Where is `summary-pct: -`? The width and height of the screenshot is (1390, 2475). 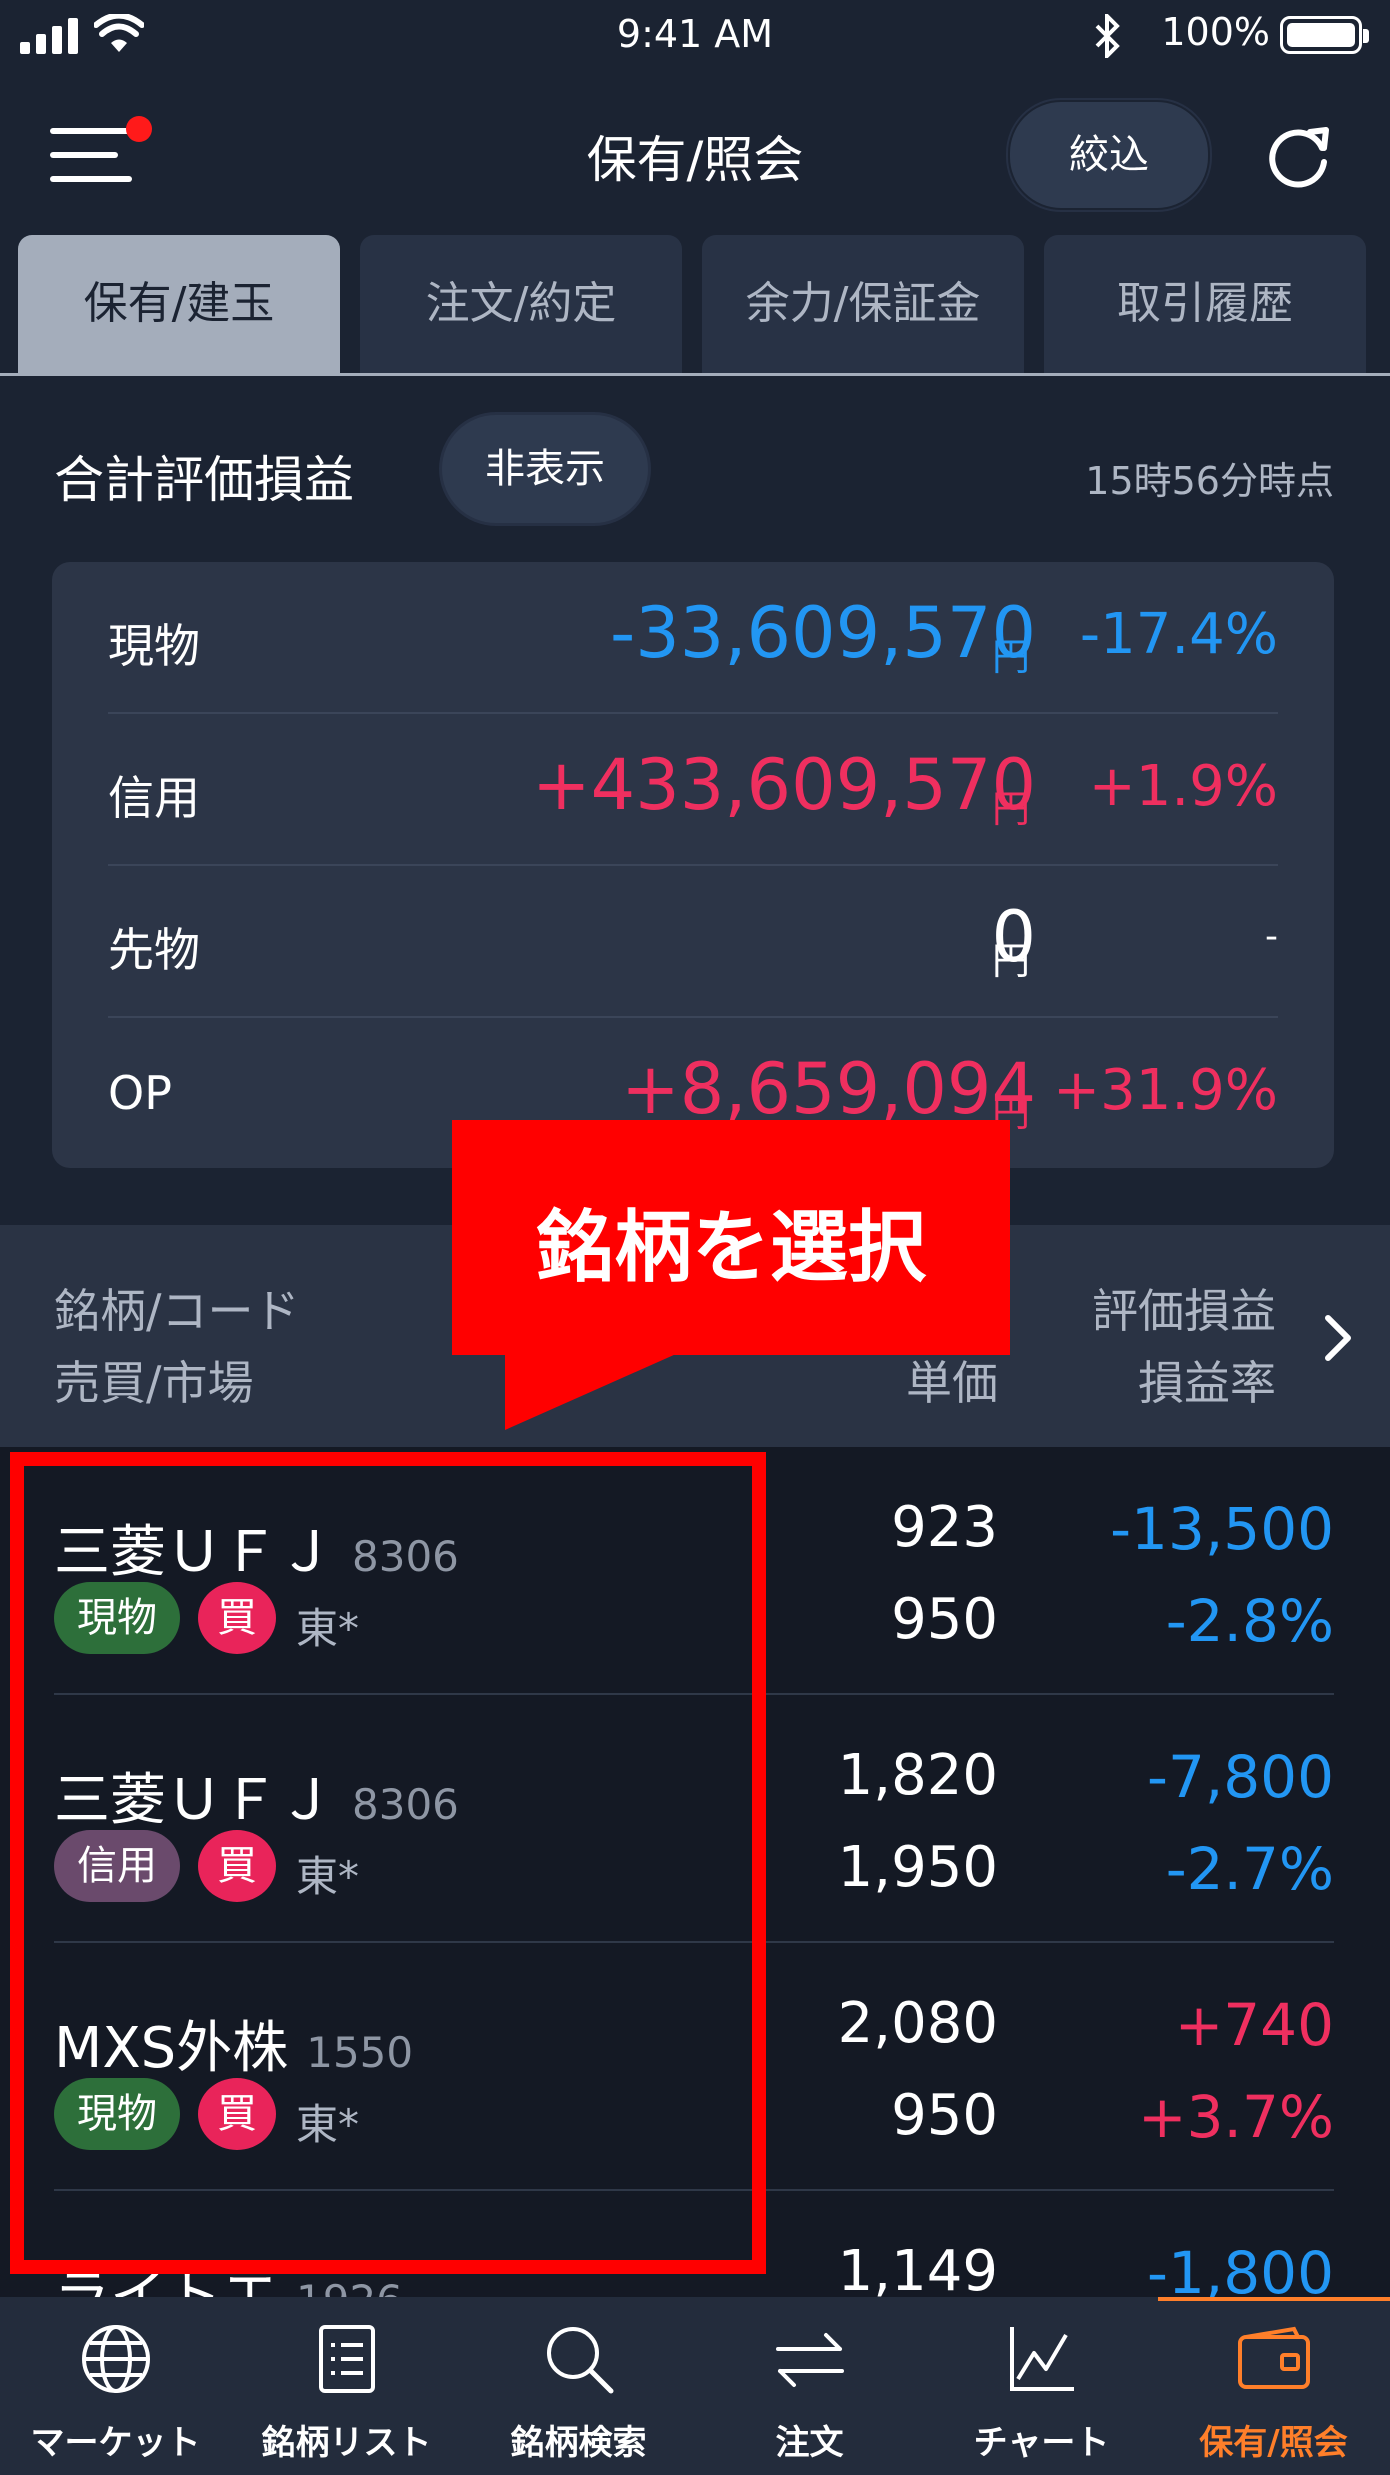
summary-pct: - is located at coordinates (1271, 936).